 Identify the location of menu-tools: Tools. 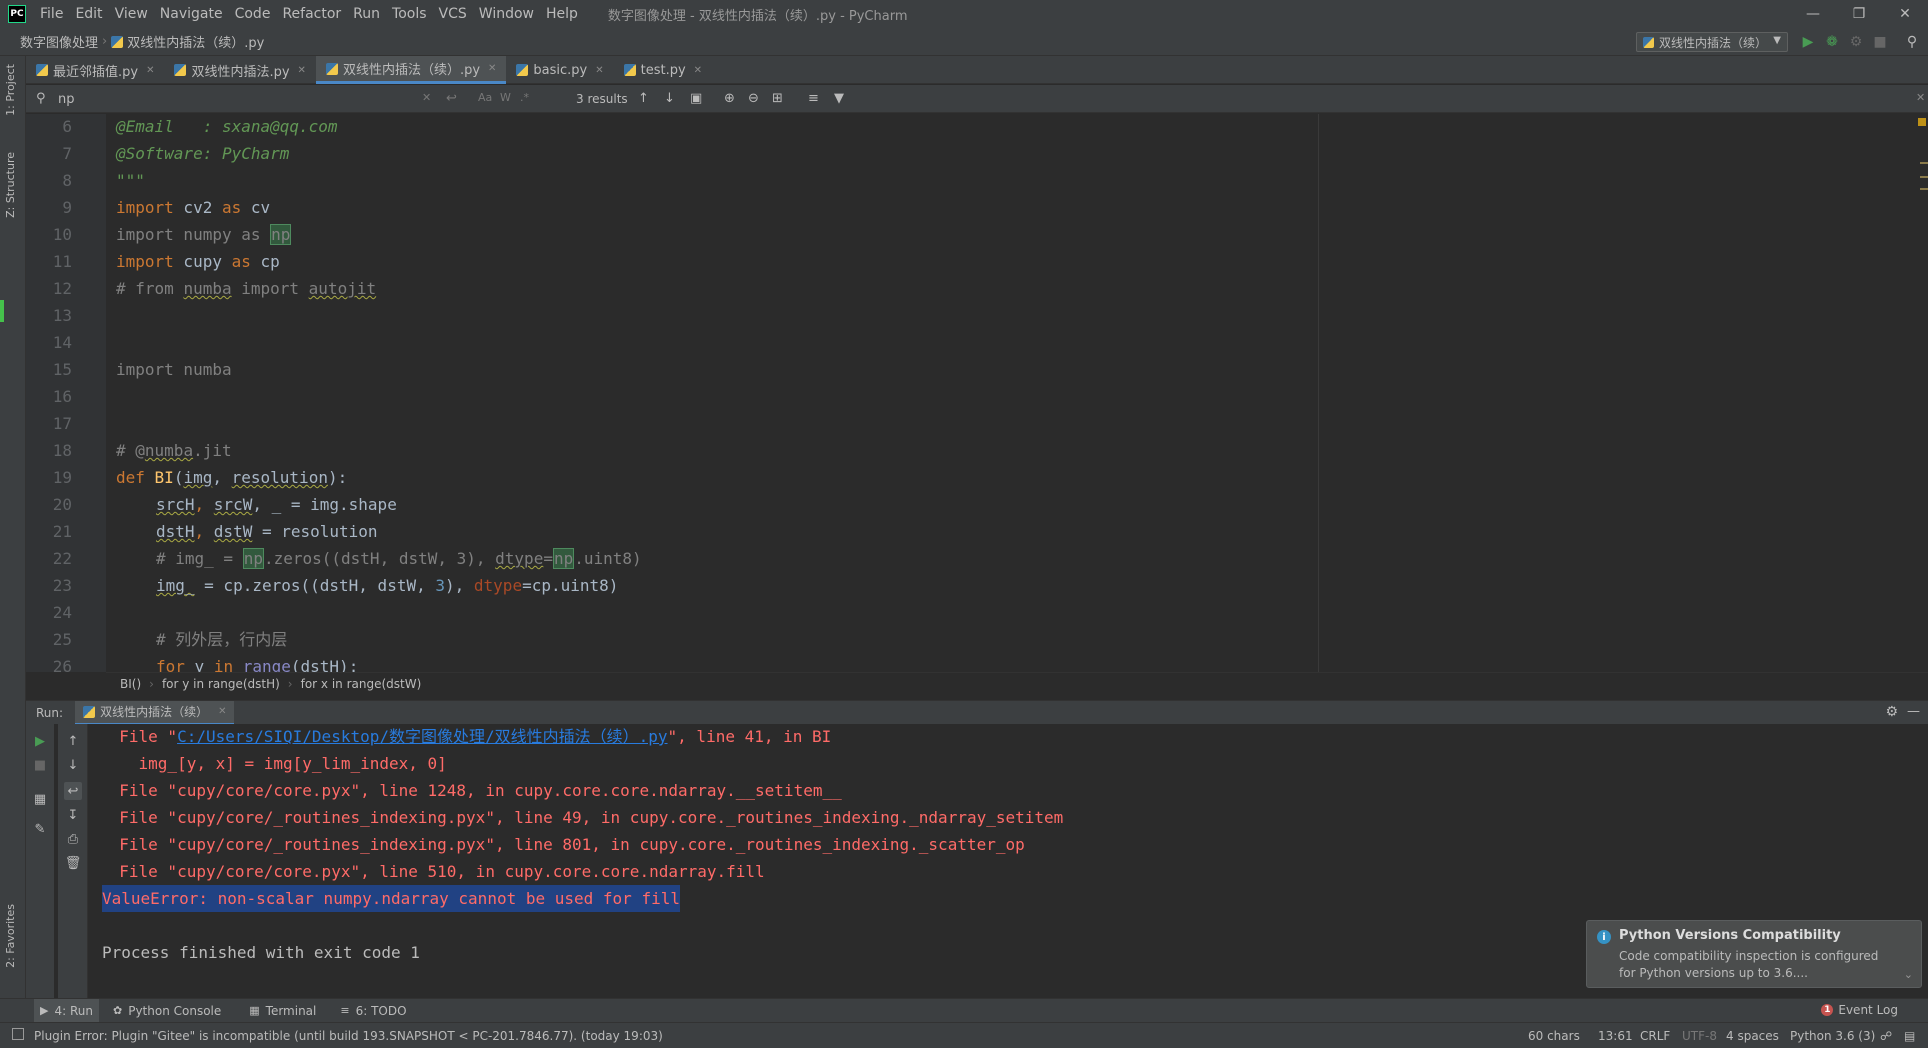
(409, 14).